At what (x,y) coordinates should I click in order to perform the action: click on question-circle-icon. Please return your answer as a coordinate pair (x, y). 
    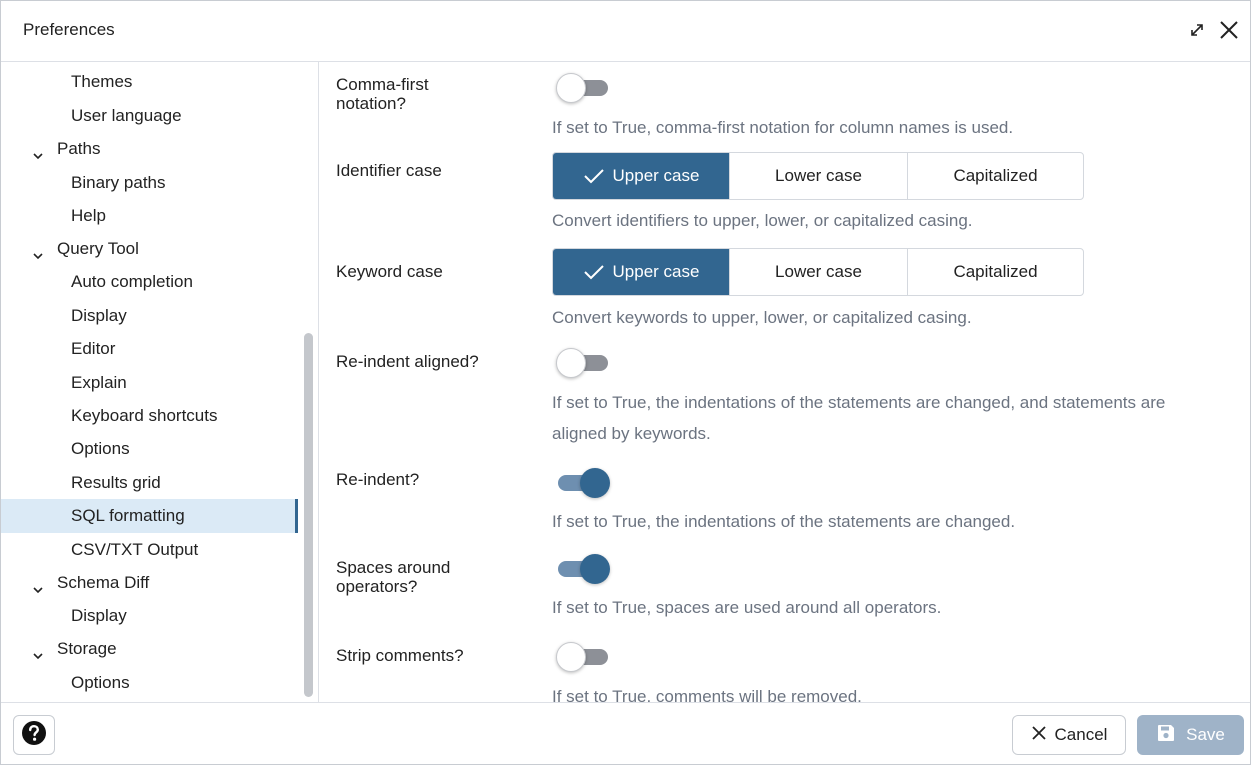
    Looking at the image, I should click on (34, 735).